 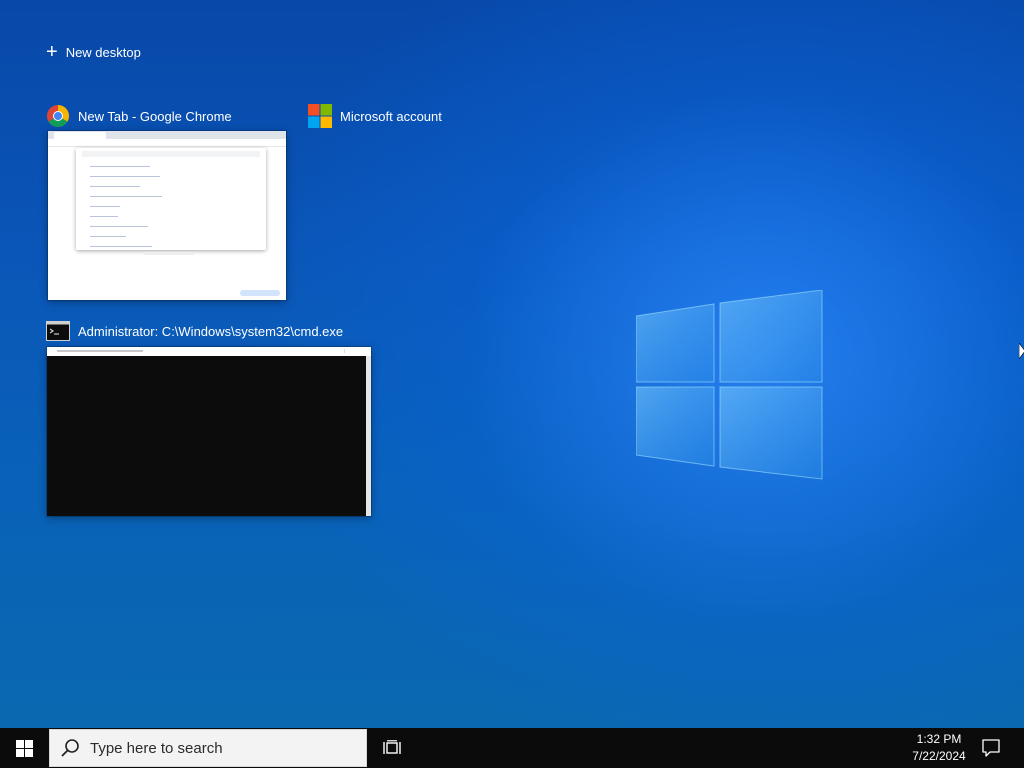 I want to click on clock-date: 7/22/2024, so click(x=939, y=756).